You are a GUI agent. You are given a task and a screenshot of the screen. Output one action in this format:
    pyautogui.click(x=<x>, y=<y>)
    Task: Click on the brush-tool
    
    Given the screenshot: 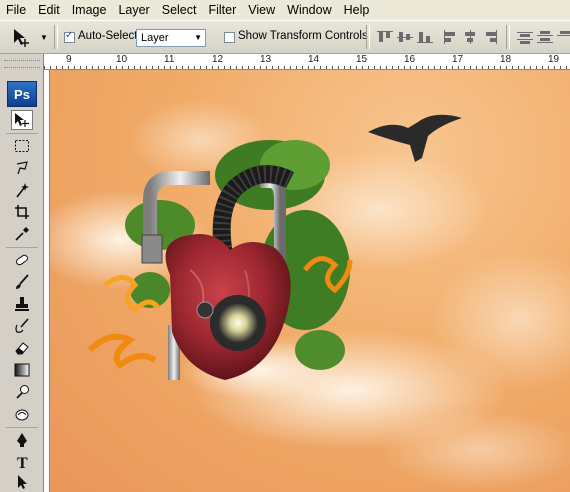 What is the action you would take?
    pyautogui.click(x=22, y=282)
    